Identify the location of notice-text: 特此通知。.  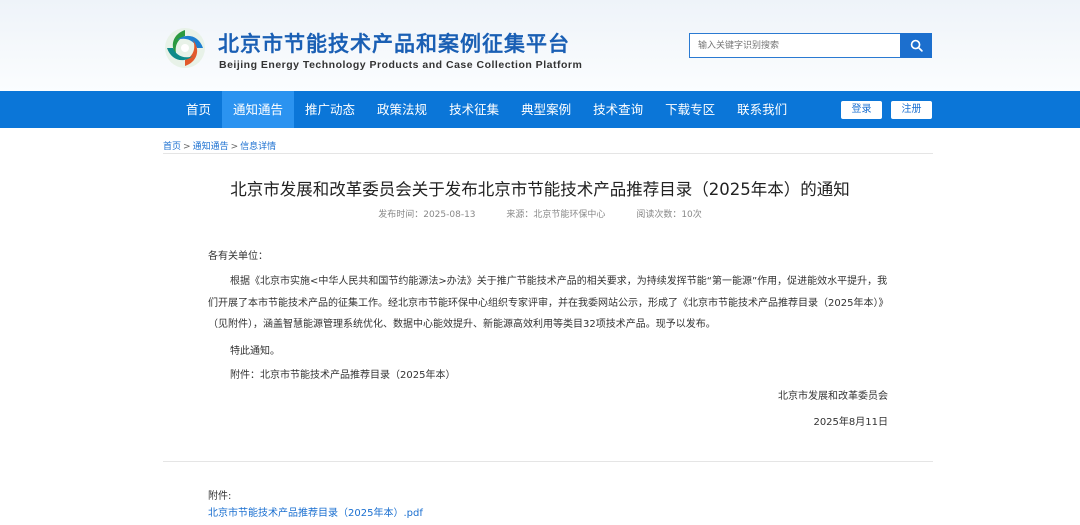
(255, 351).